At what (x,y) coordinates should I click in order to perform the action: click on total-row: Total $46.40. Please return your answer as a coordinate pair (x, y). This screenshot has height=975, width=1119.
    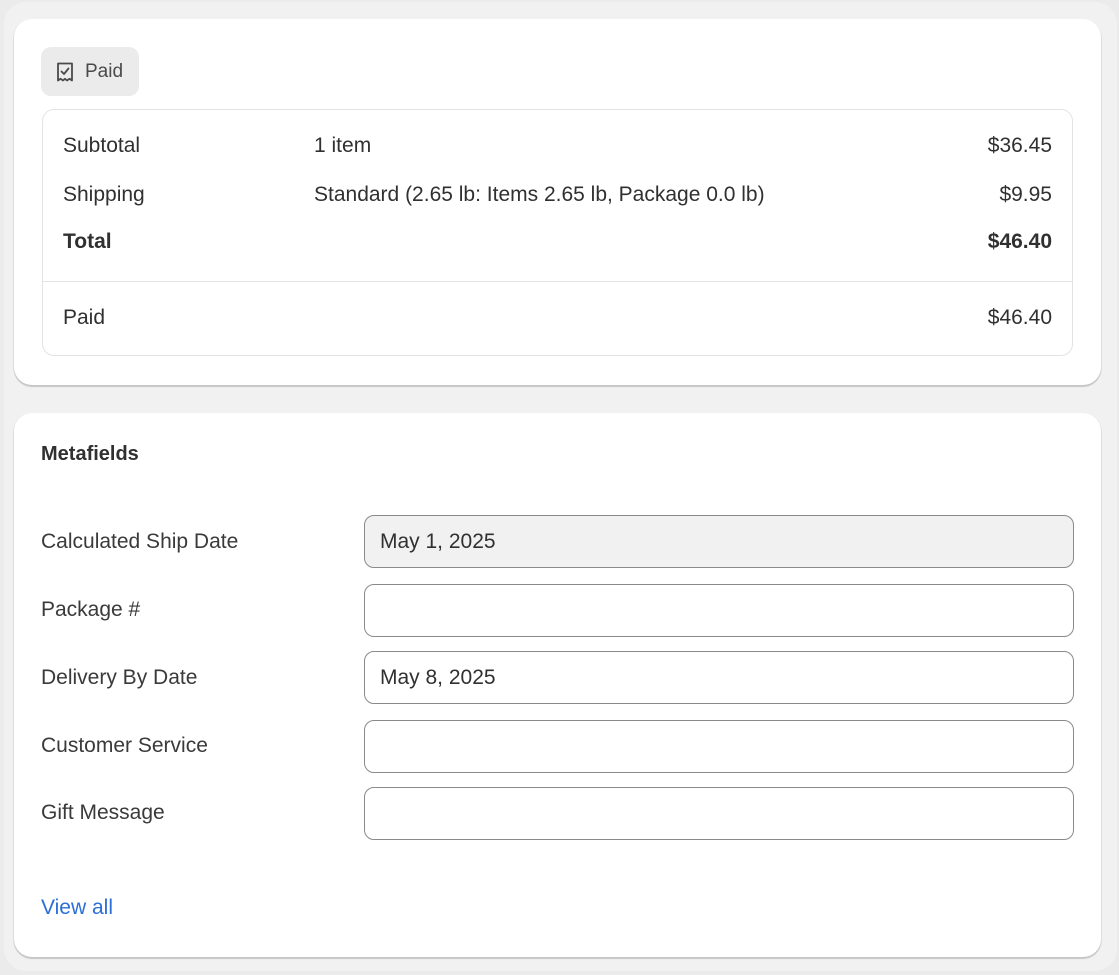
    Looking at the image, I should click on (557, 242).